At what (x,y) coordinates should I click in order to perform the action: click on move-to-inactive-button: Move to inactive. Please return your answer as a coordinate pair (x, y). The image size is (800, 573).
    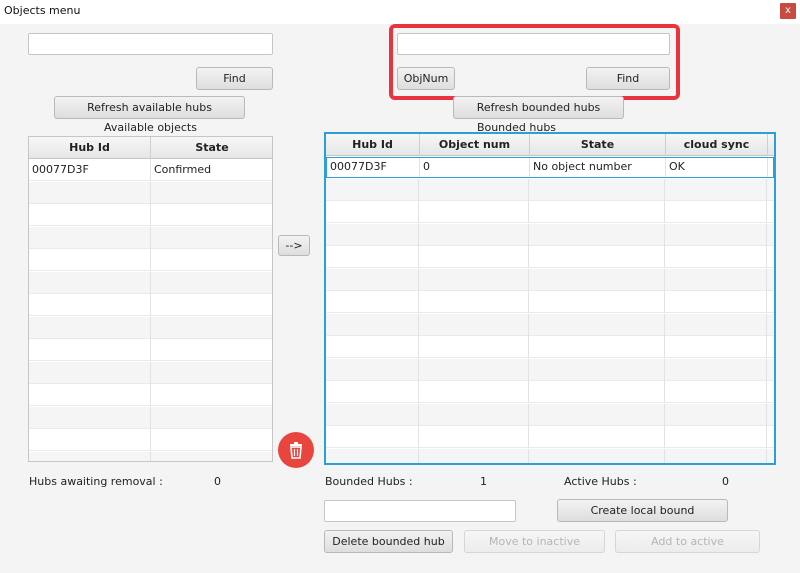
    Looking at the image, I should click on (534, 541).